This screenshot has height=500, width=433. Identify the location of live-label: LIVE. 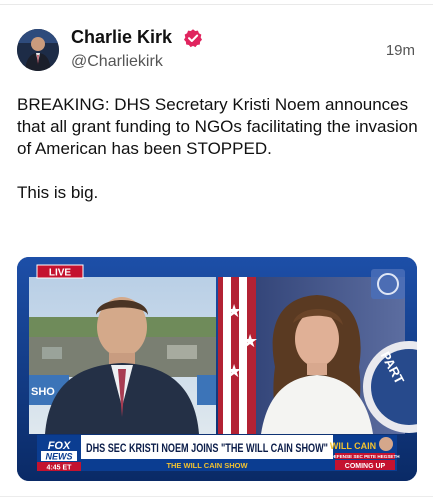
(60, 273).